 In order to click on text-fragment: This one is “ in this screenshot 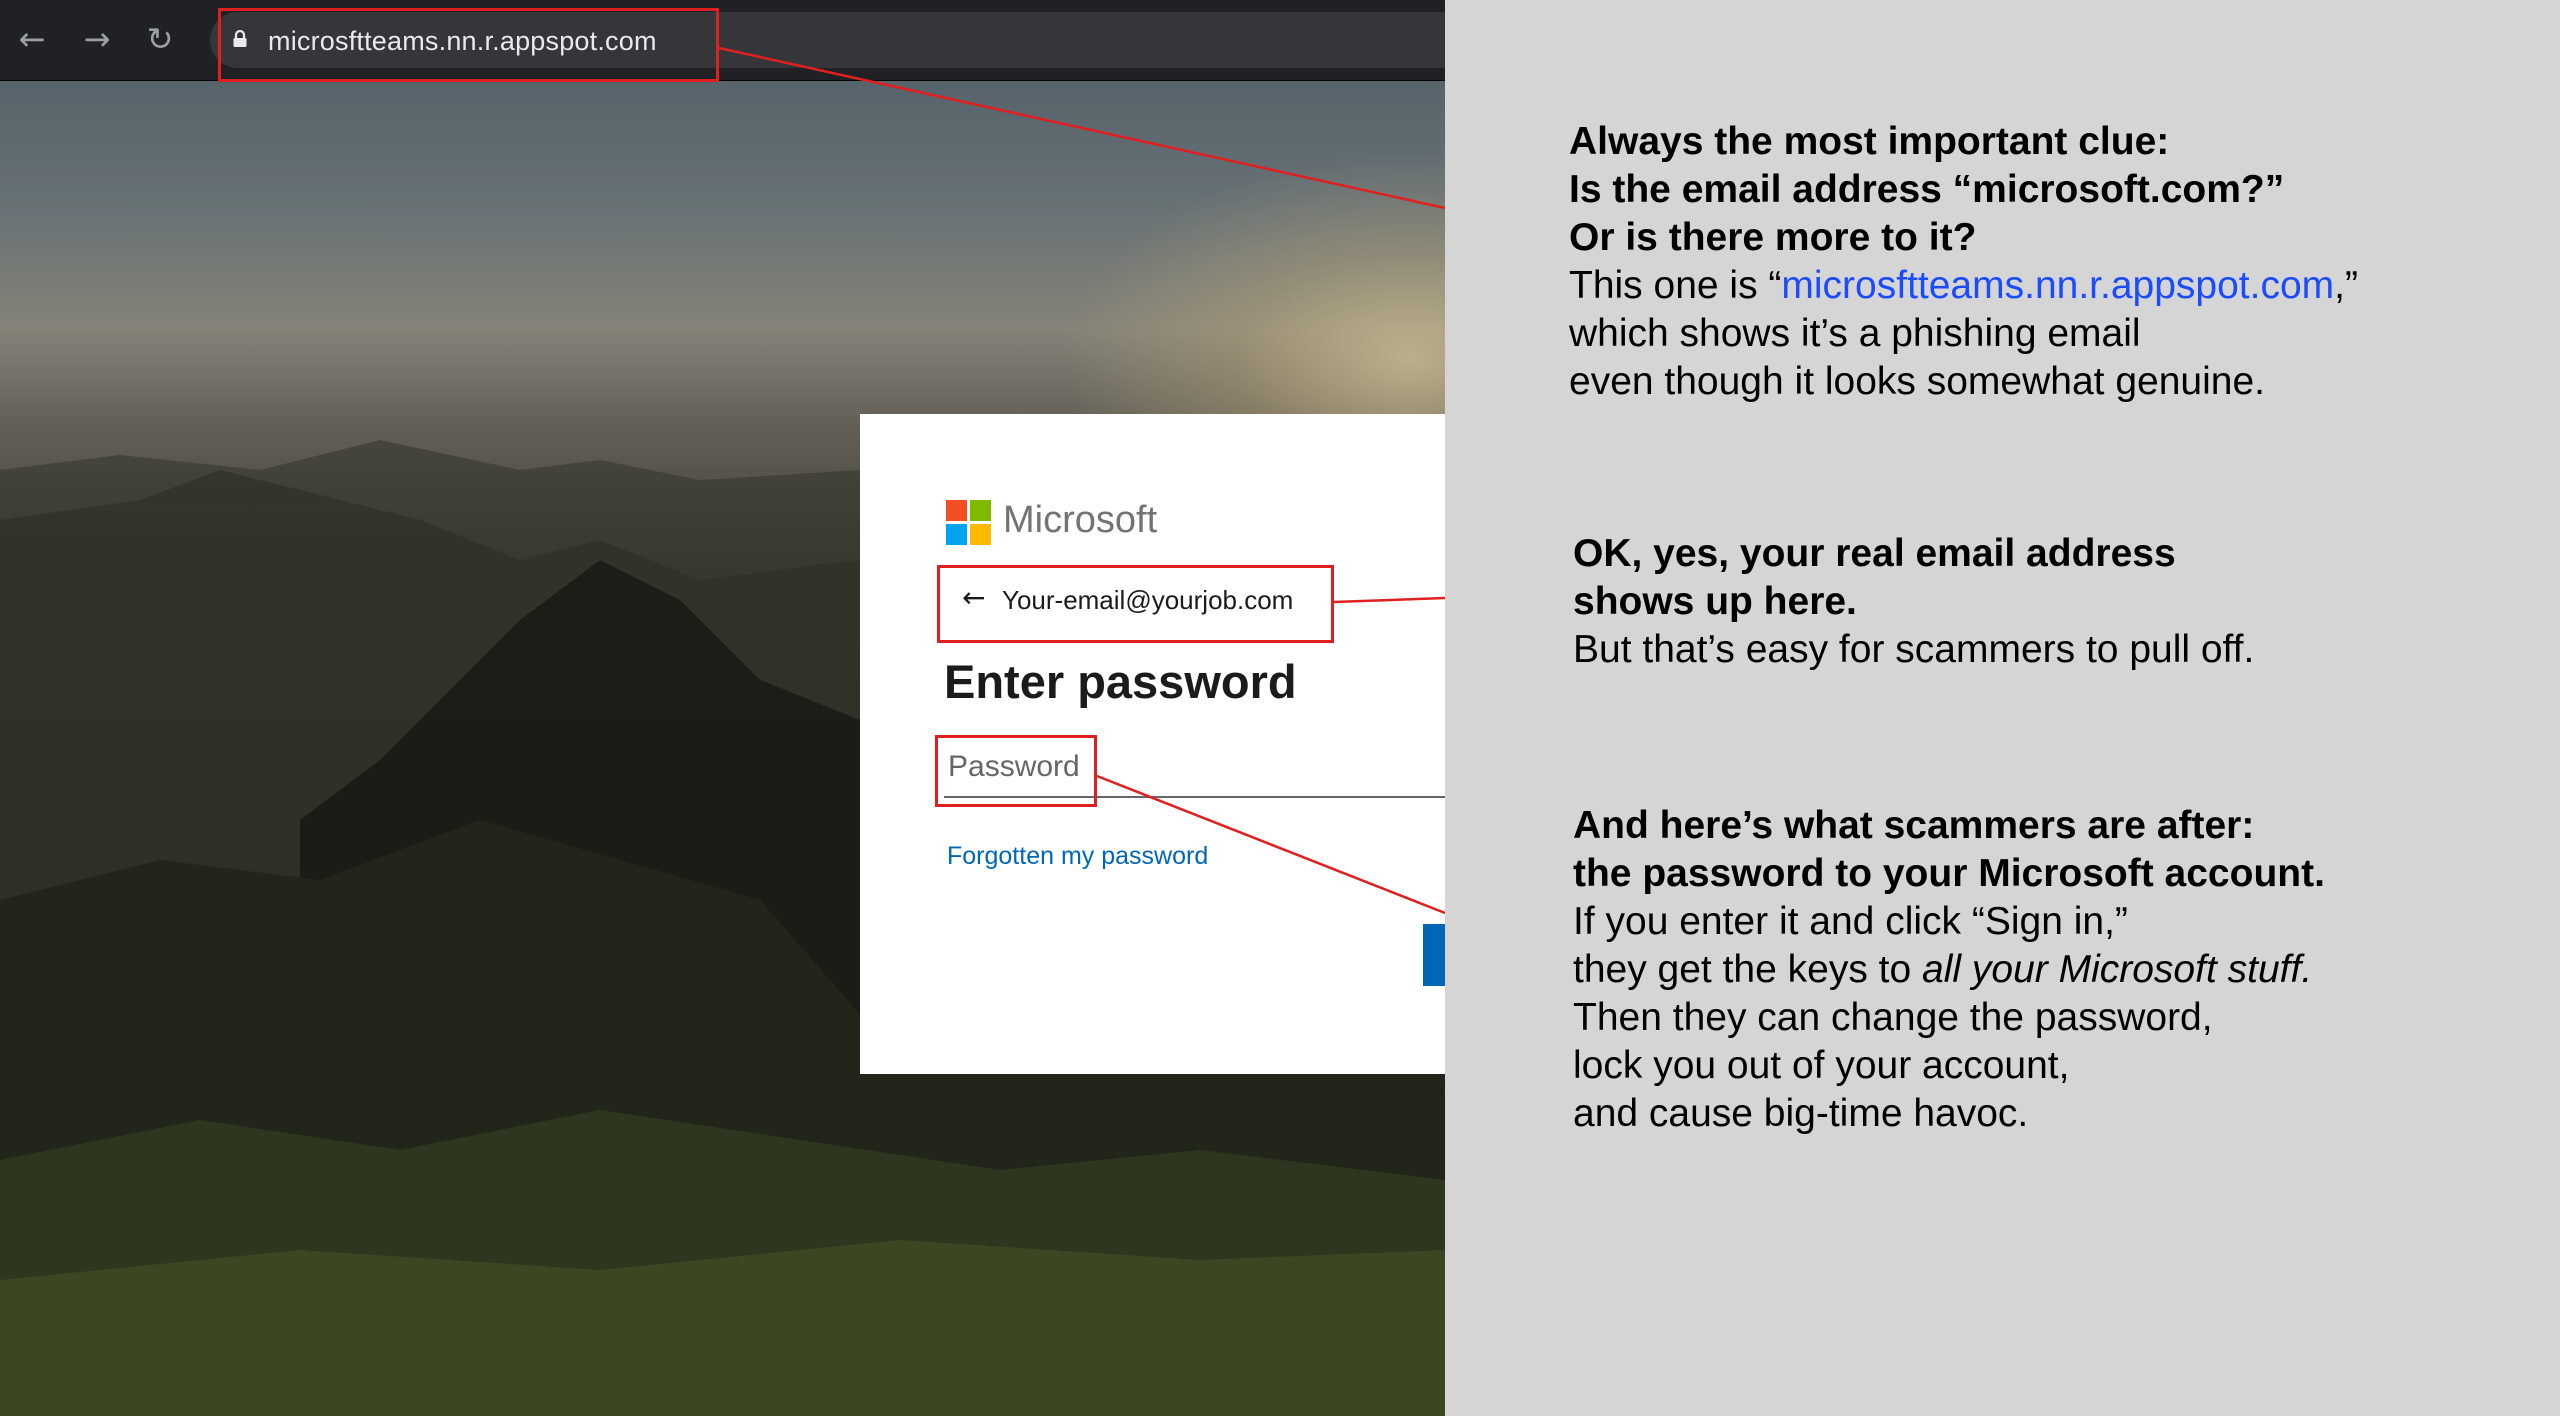, I will do `click(1675, 285)`.